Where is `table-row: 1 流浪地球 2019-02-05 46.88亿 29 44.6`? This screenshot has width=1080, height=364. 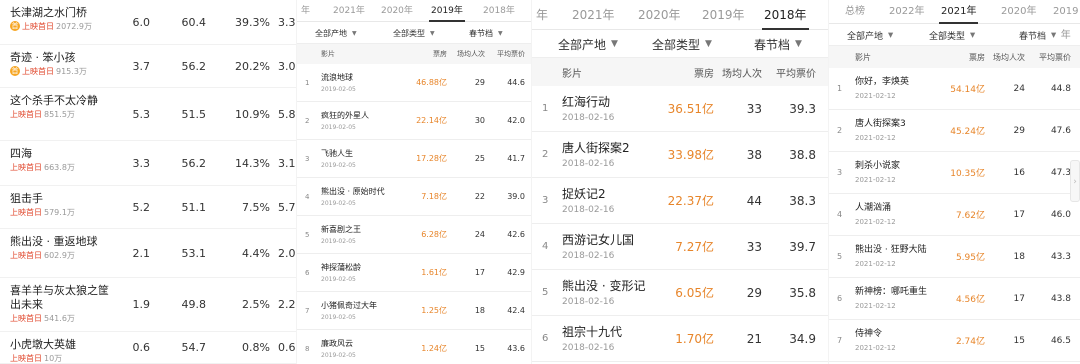 table-row: 1 流浪地球 2019-02-05 46.88亿 29 44.6 is located at coordinates (414, 83).